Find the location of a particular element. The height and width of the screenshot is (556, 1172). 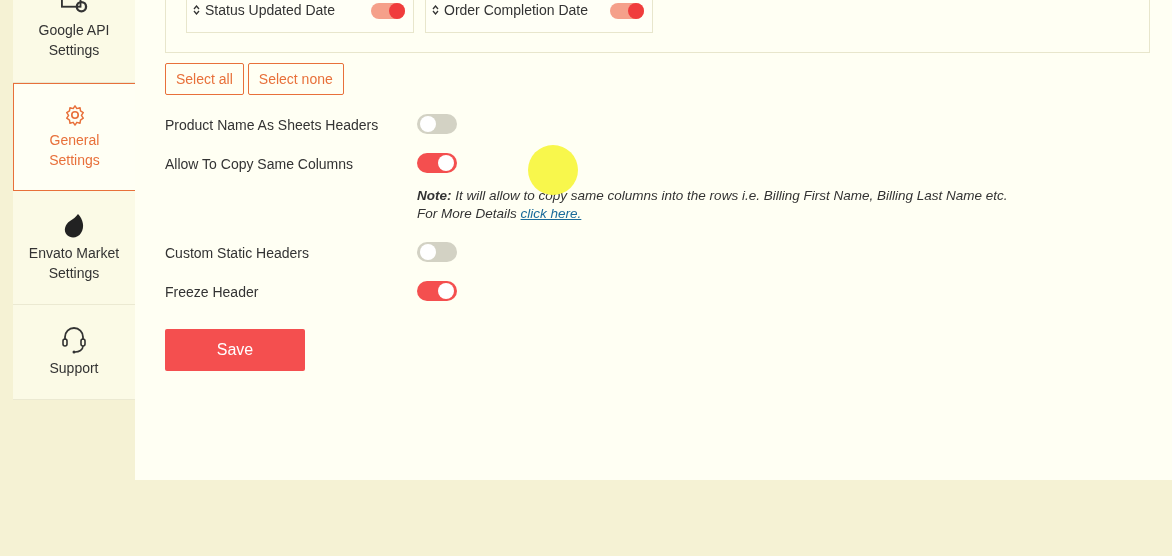

setting-label: Allow To Copy Same Columns is located at coordinates (260, 164).